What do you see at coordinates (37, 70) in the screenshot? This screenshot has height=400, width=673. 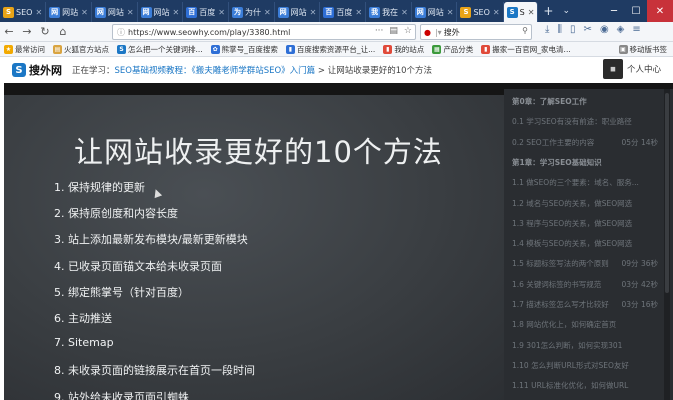 I see `site-logo: S 搜外网` at bounding box center [37, 70].